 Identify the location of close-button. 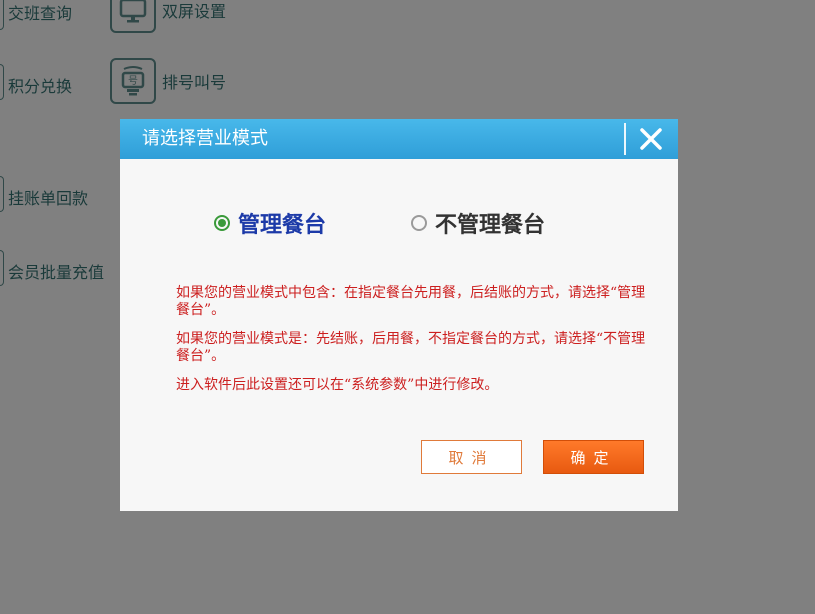
(651, 139).